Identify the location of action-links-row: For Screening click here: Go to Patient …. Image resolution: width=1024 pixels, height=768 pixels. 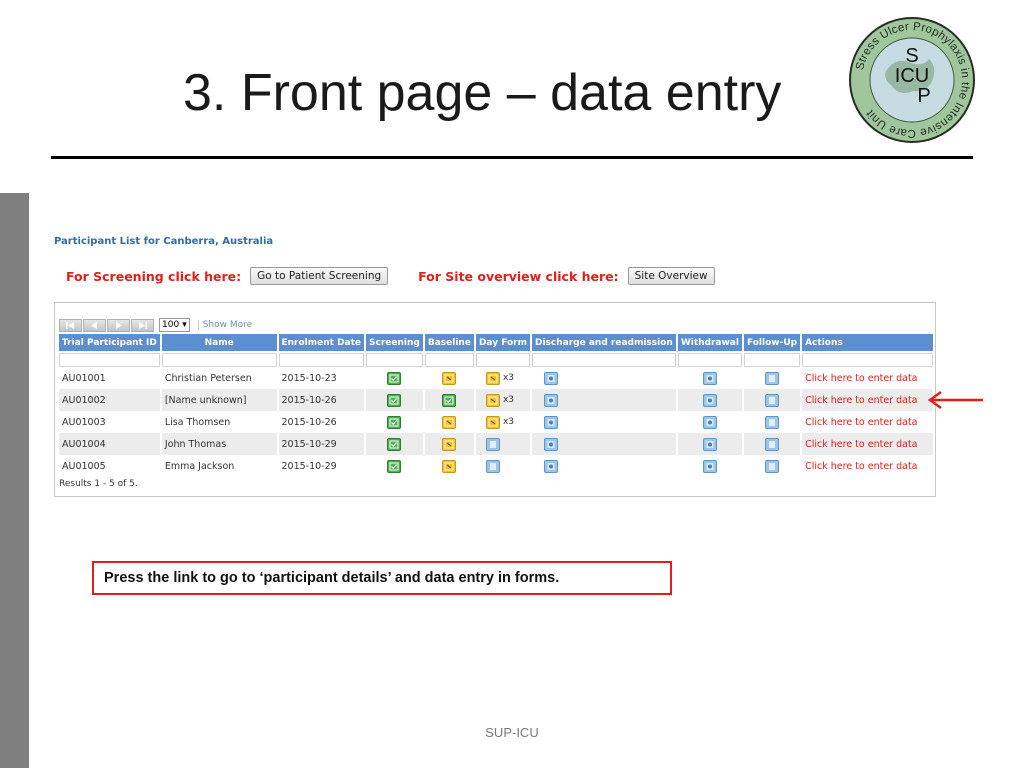
(390, 276).